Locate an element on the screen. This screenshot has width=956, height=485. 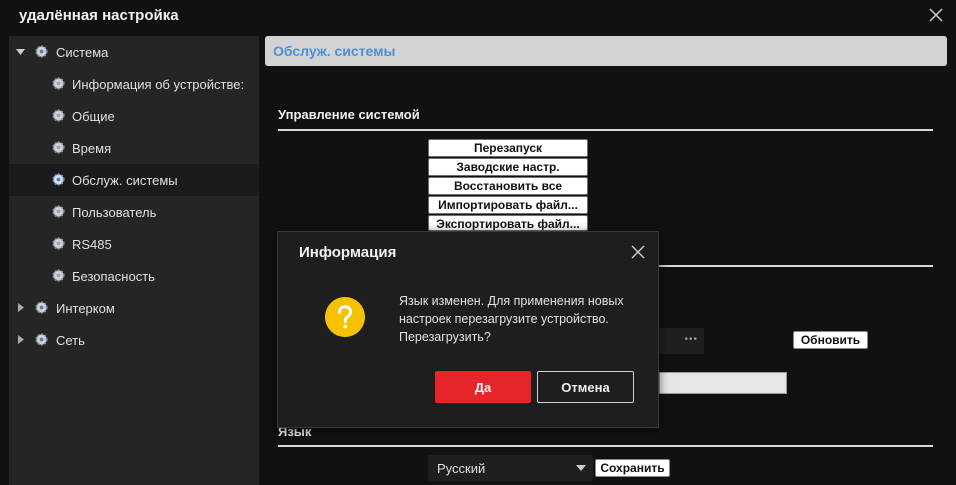
question-icon is located at coordinates (345, 317).